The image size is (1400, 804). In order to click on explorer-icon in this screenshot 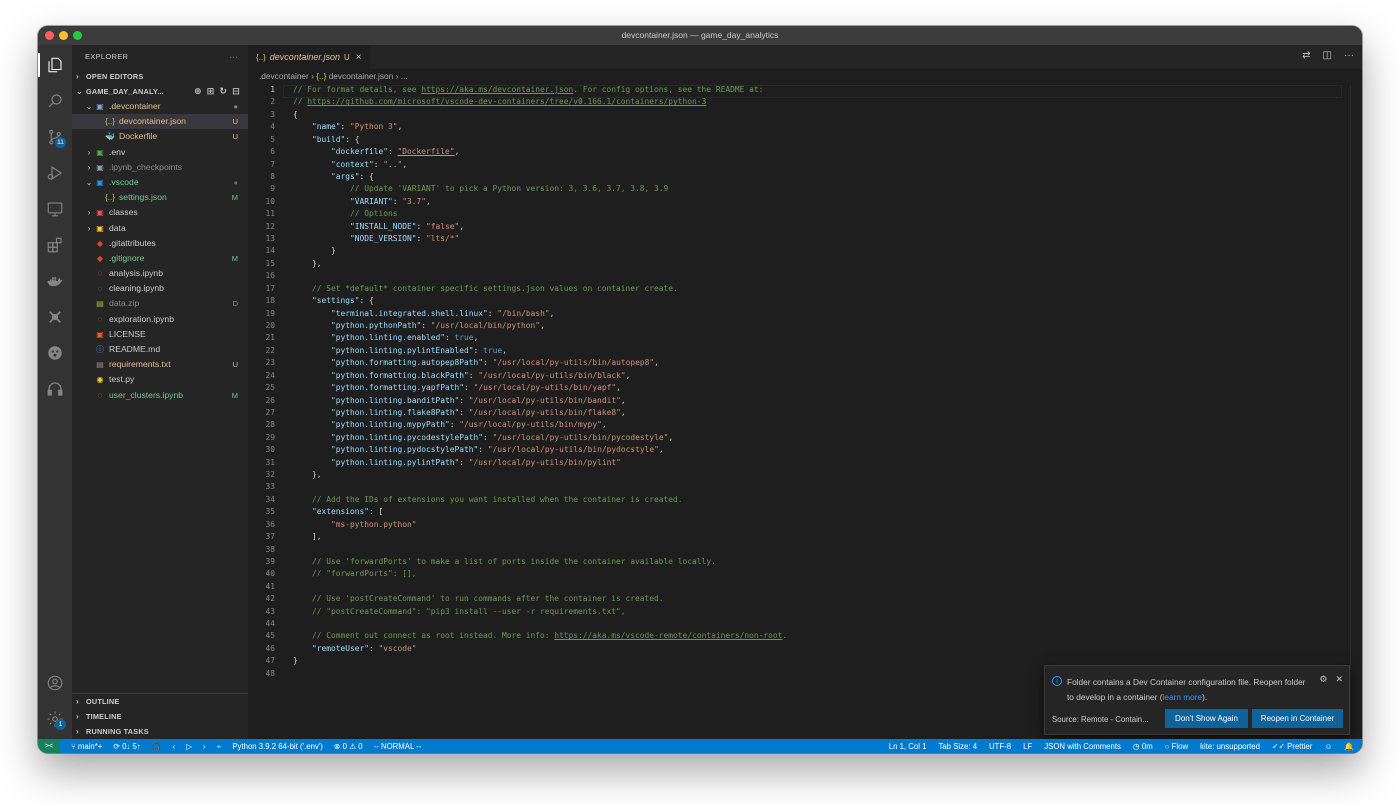, I will do `click(55, 65)`.